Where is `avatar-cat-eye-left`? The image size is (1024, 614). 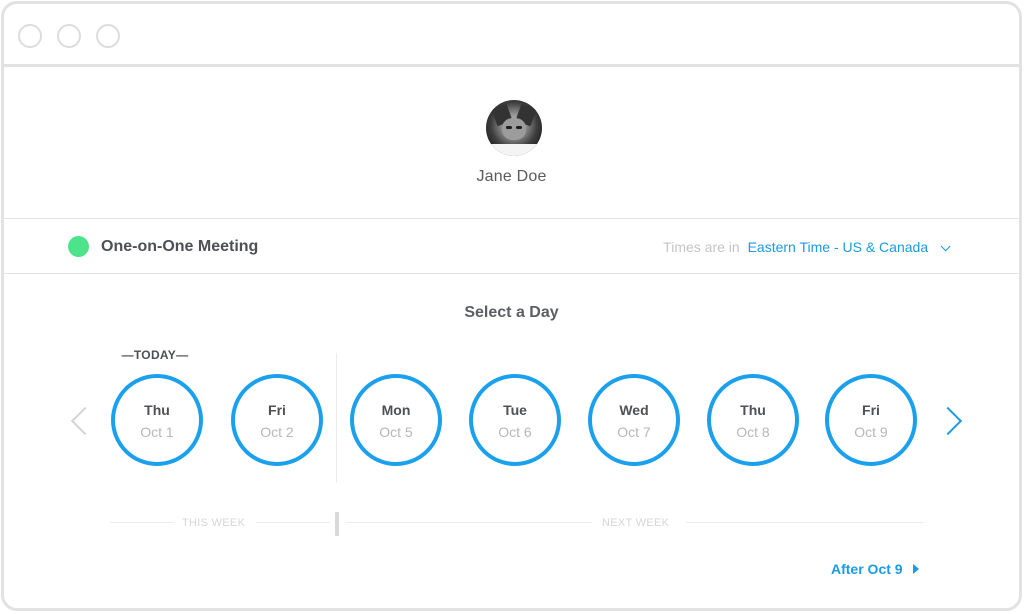
avatar-cat-eye-left is located at coordinates (509, 127).